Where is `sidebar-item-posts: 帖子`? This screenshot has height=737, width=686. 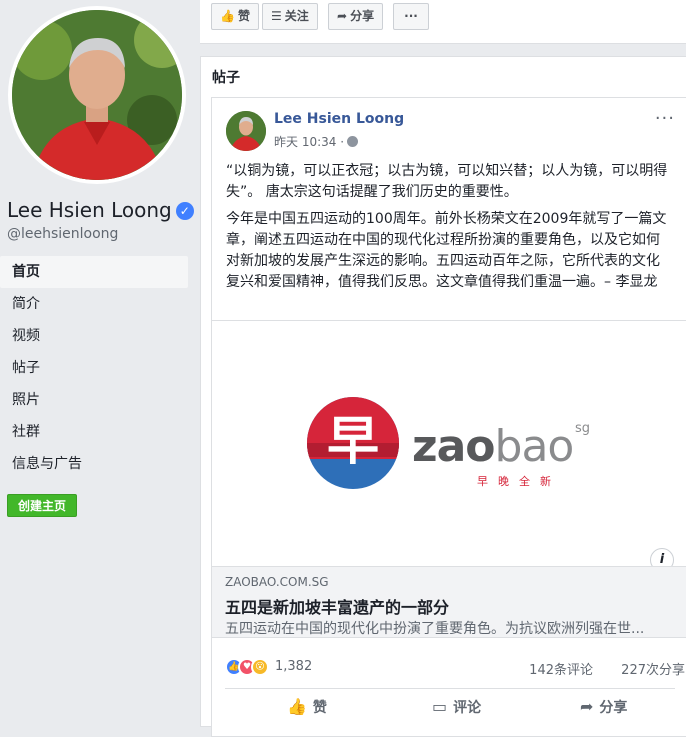
sidebar-item-posts: 帖子 is located at coordinates (94, 368).